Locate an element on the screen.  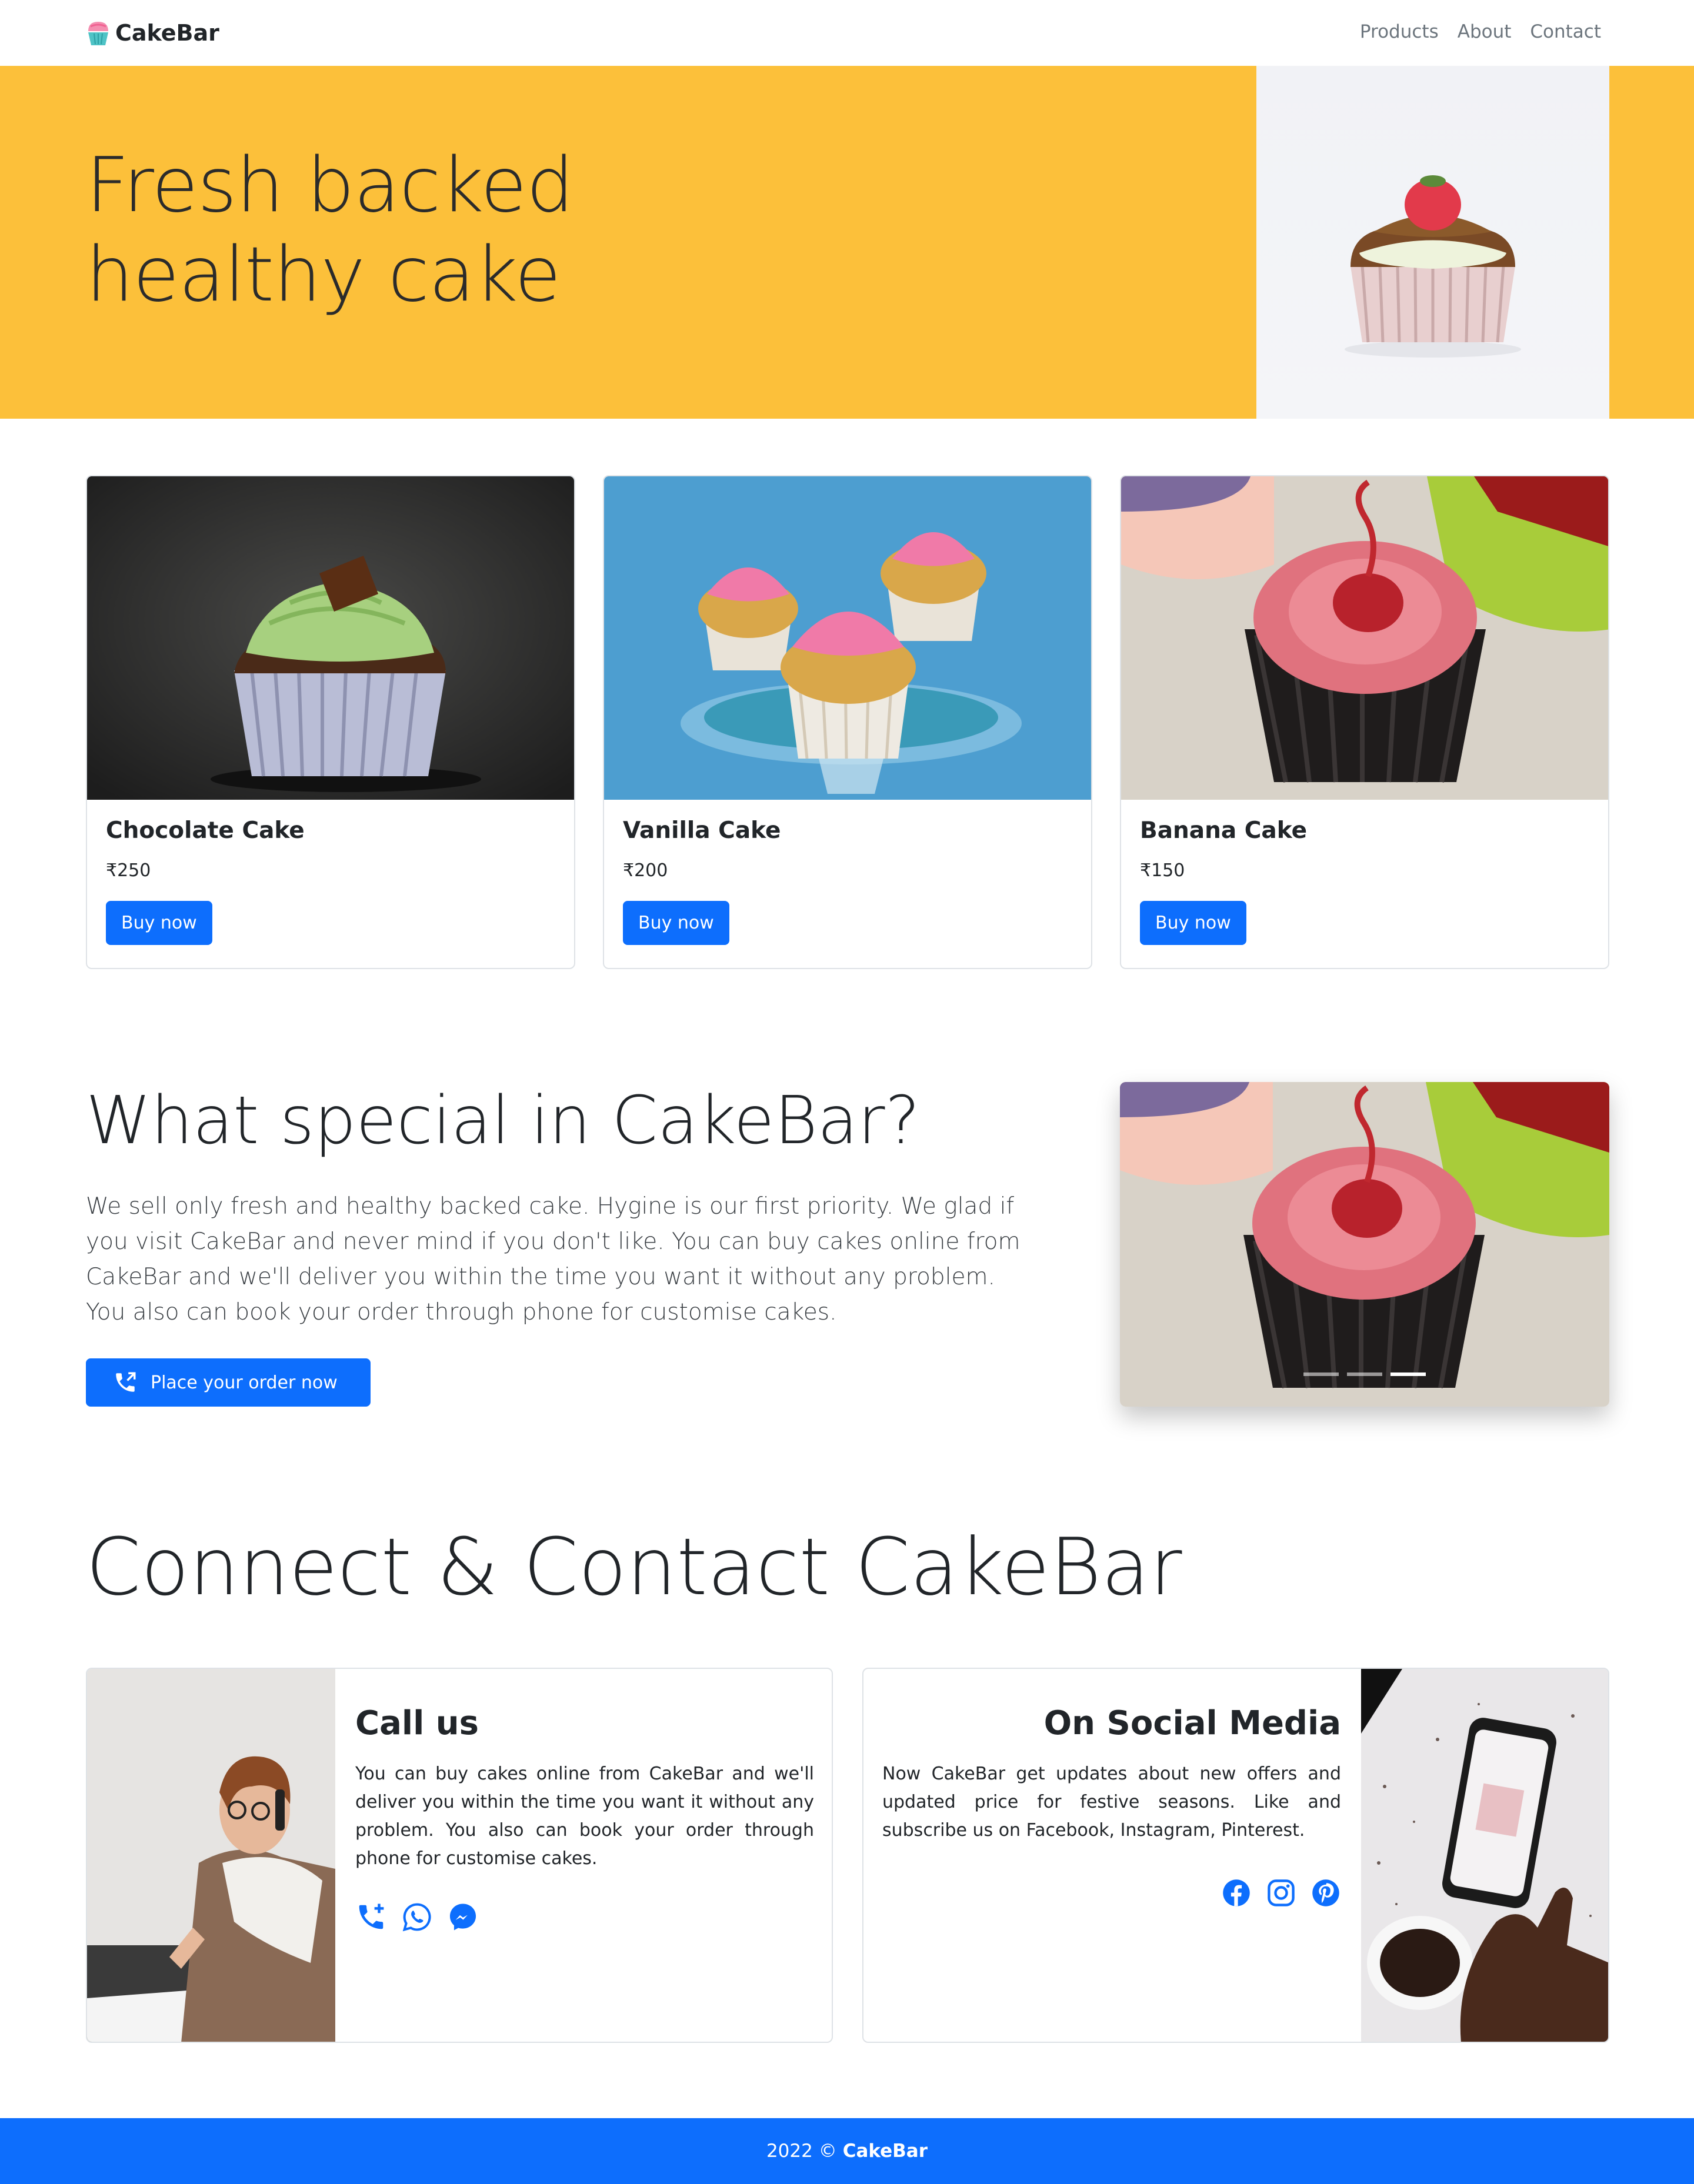
vanilla-cake-image is located at coordinates (847, 638).